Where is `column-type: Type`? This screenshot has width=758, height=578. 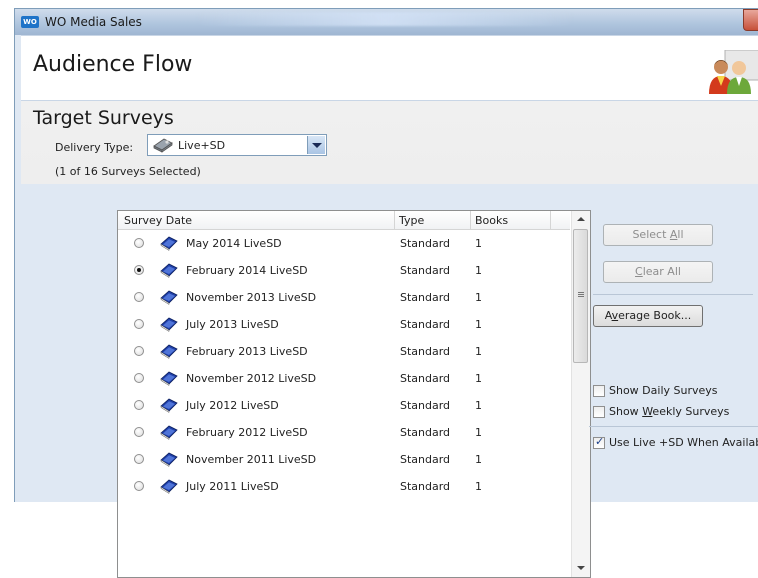
column-type: Type is located at coordinates (411, 220).